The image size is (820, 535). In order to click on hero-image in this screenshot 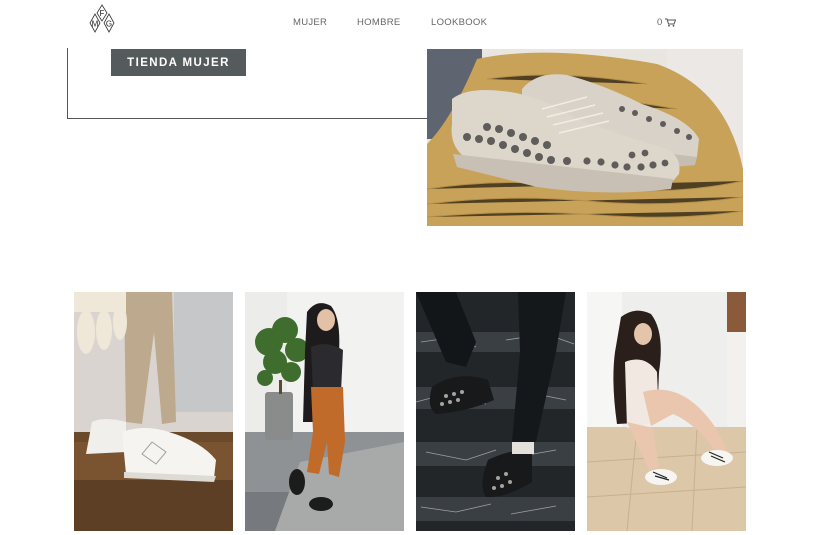, I will do `click(585, 137)`.